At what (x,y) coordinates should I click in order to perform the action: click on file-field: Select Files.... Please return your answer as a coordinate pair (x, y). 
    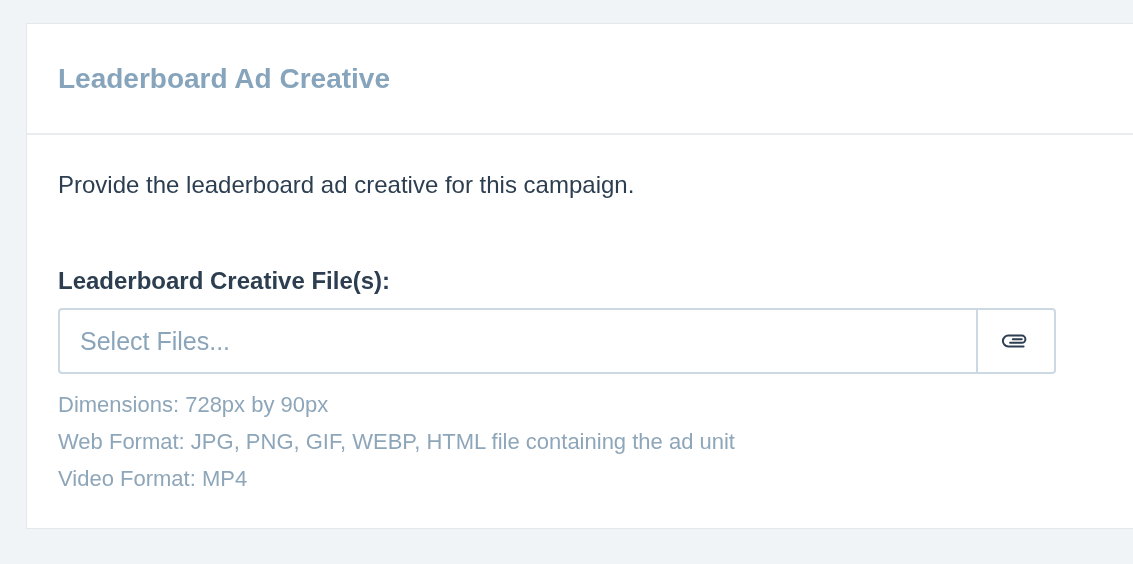
    Looking at the image, I should click on (517, 341).